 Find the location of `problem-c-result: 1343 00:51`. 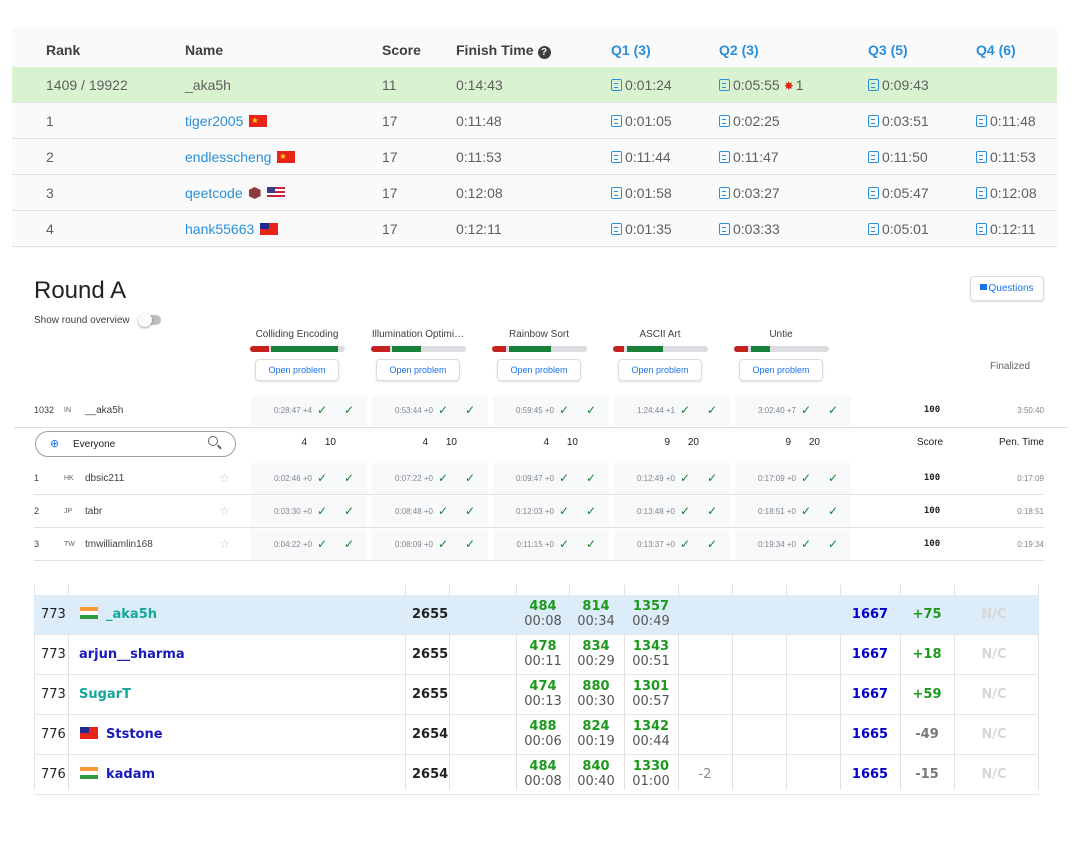

problem-c-result: 1343 00:51 is located at coordinates (651, 655).